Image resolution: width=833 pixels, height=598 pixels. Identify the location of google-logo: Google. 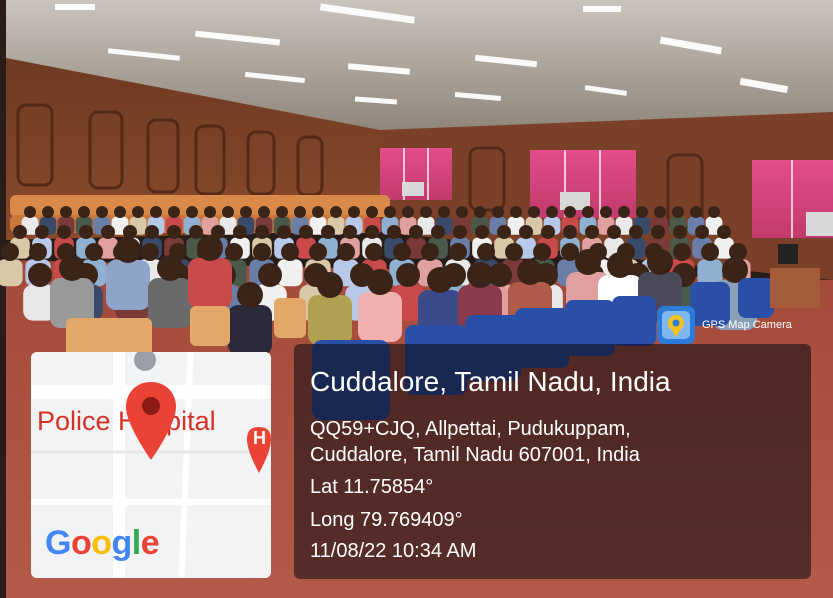
(102, 543).